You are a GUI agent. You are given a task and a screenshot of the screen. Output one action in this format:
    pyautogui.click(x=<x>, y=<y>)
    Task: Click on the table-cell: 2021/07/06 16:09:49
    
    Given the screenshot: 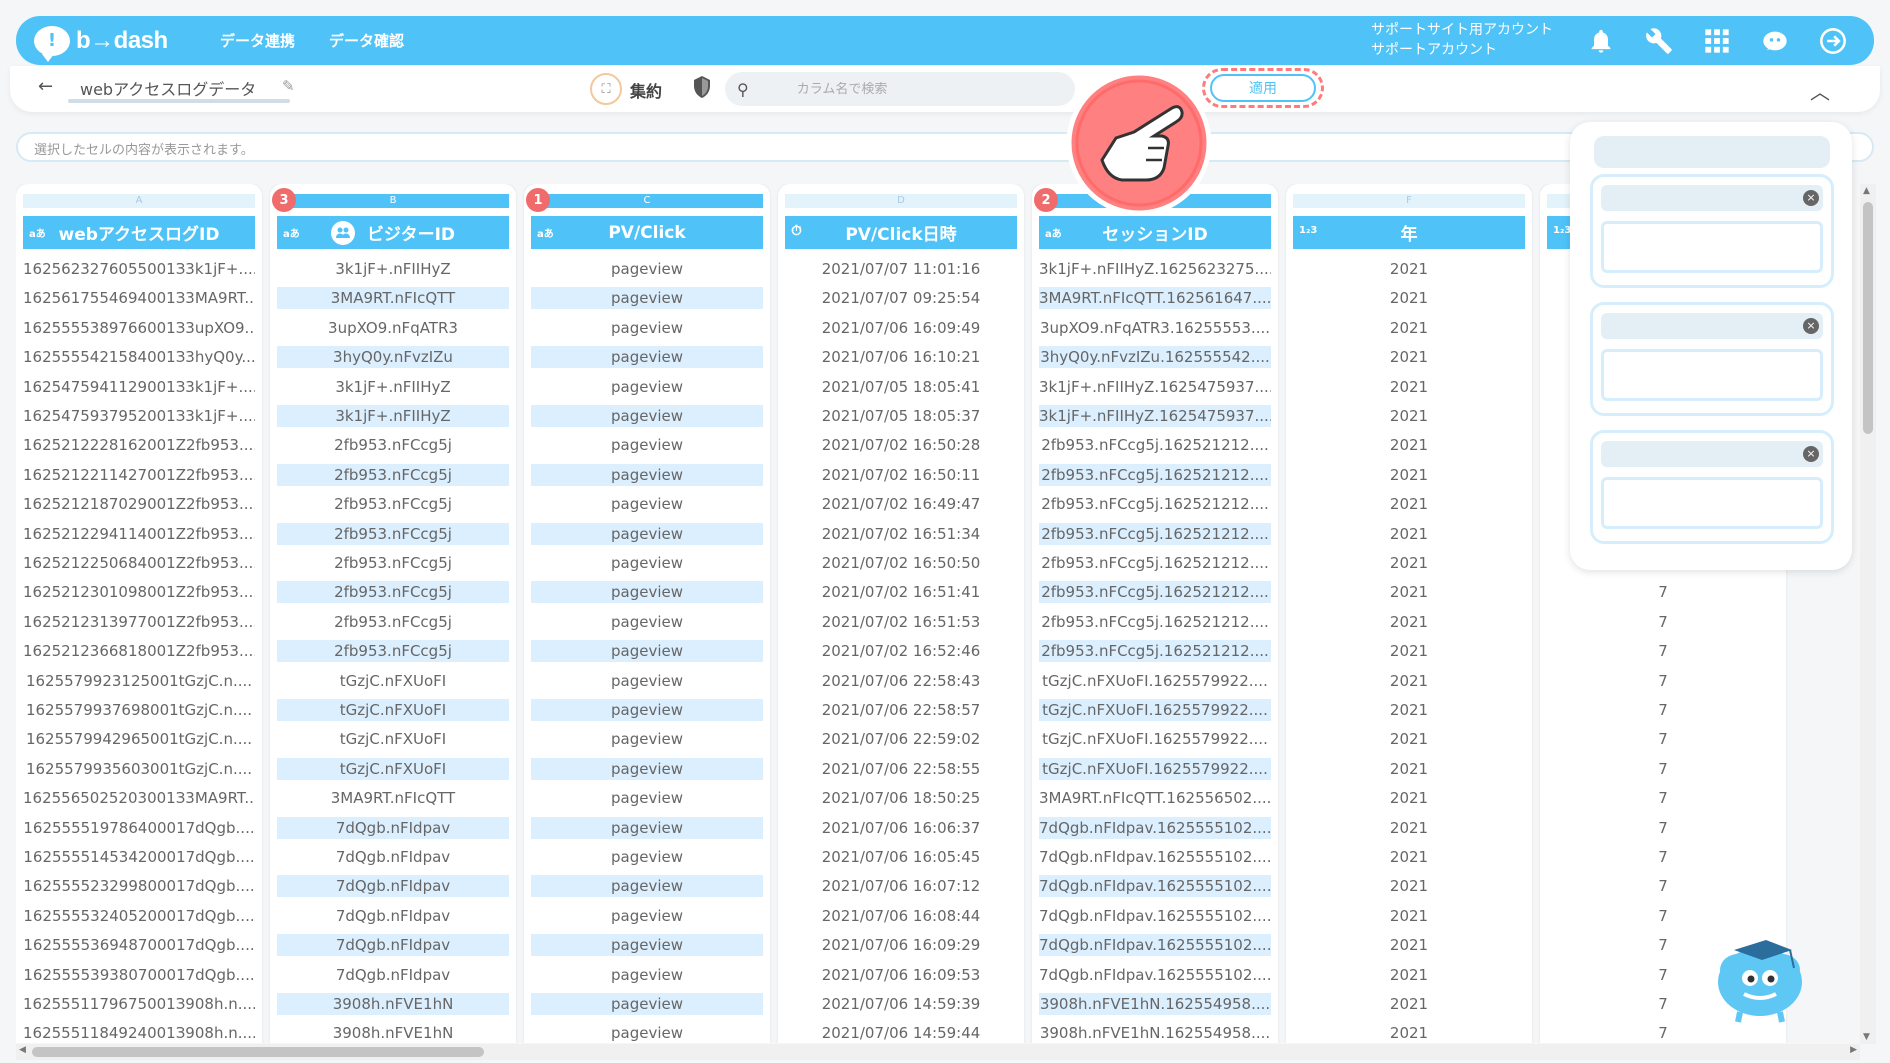 What is the action you would take?
    pyautogui.click(x=901, y=328)
    